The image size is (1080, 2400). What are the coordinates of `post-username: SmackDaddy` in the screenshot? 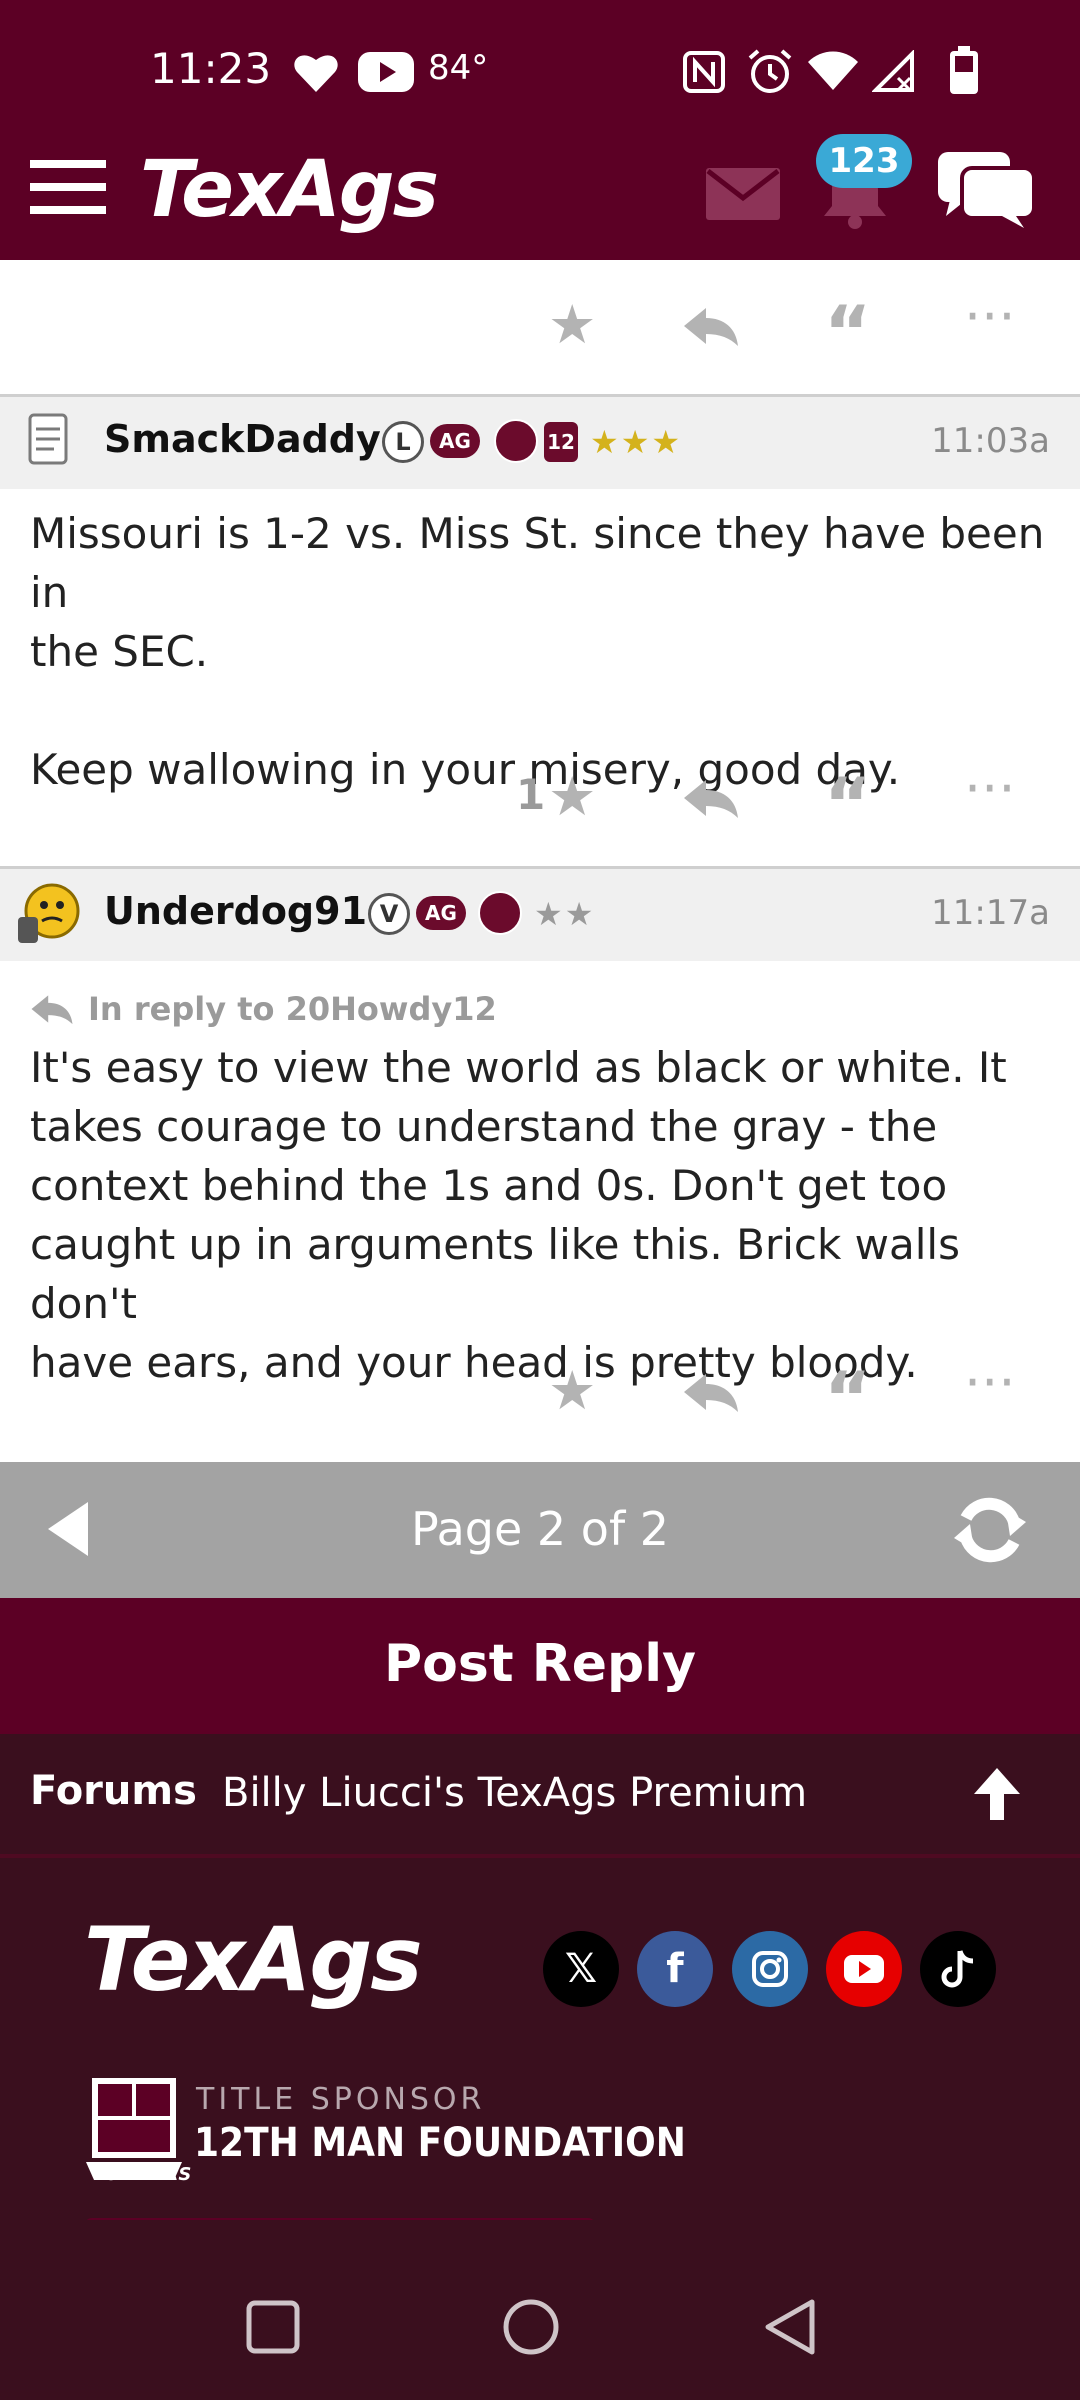 It's located at (242, 439).